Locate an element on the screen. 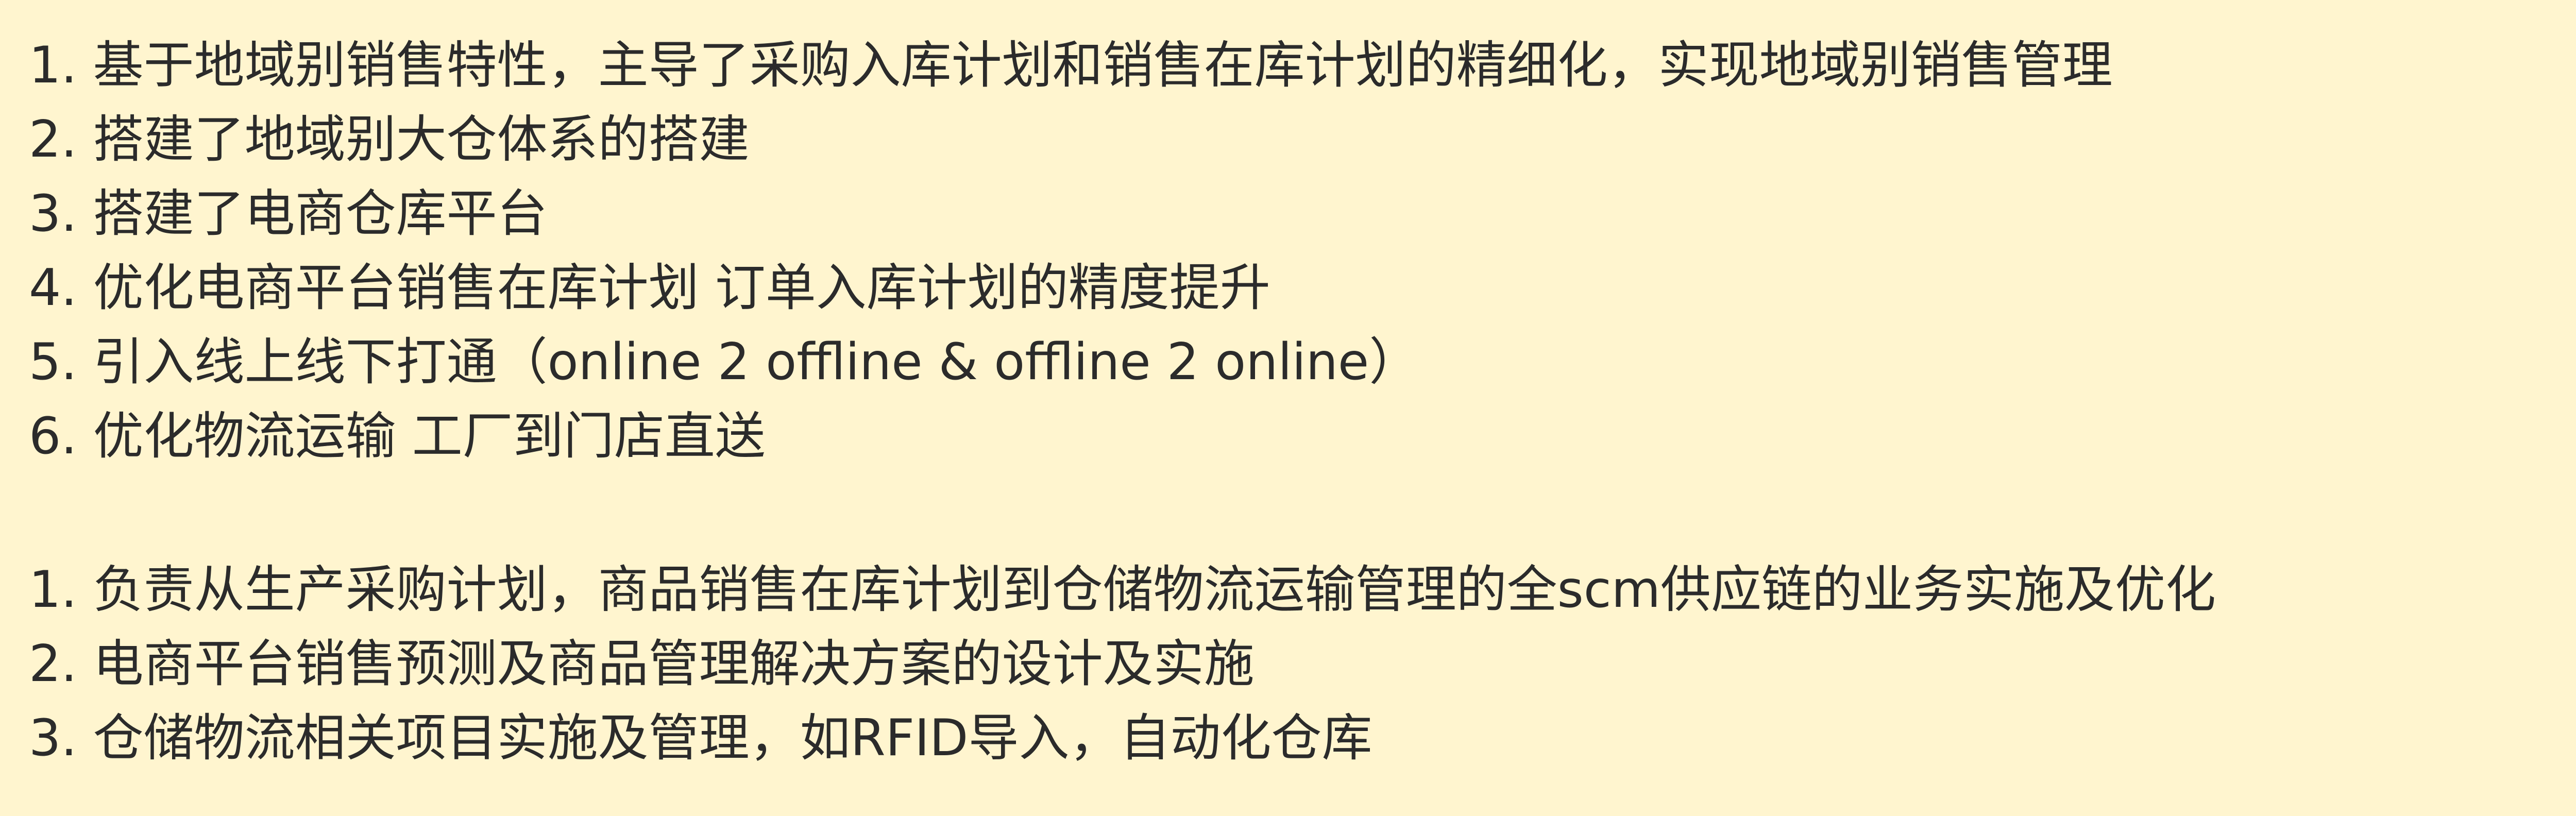 This screenshot has width=2576, height=816. list-item: 6. 优化物流运输 工厂到门店直送 is located at coordinates (397, 436).